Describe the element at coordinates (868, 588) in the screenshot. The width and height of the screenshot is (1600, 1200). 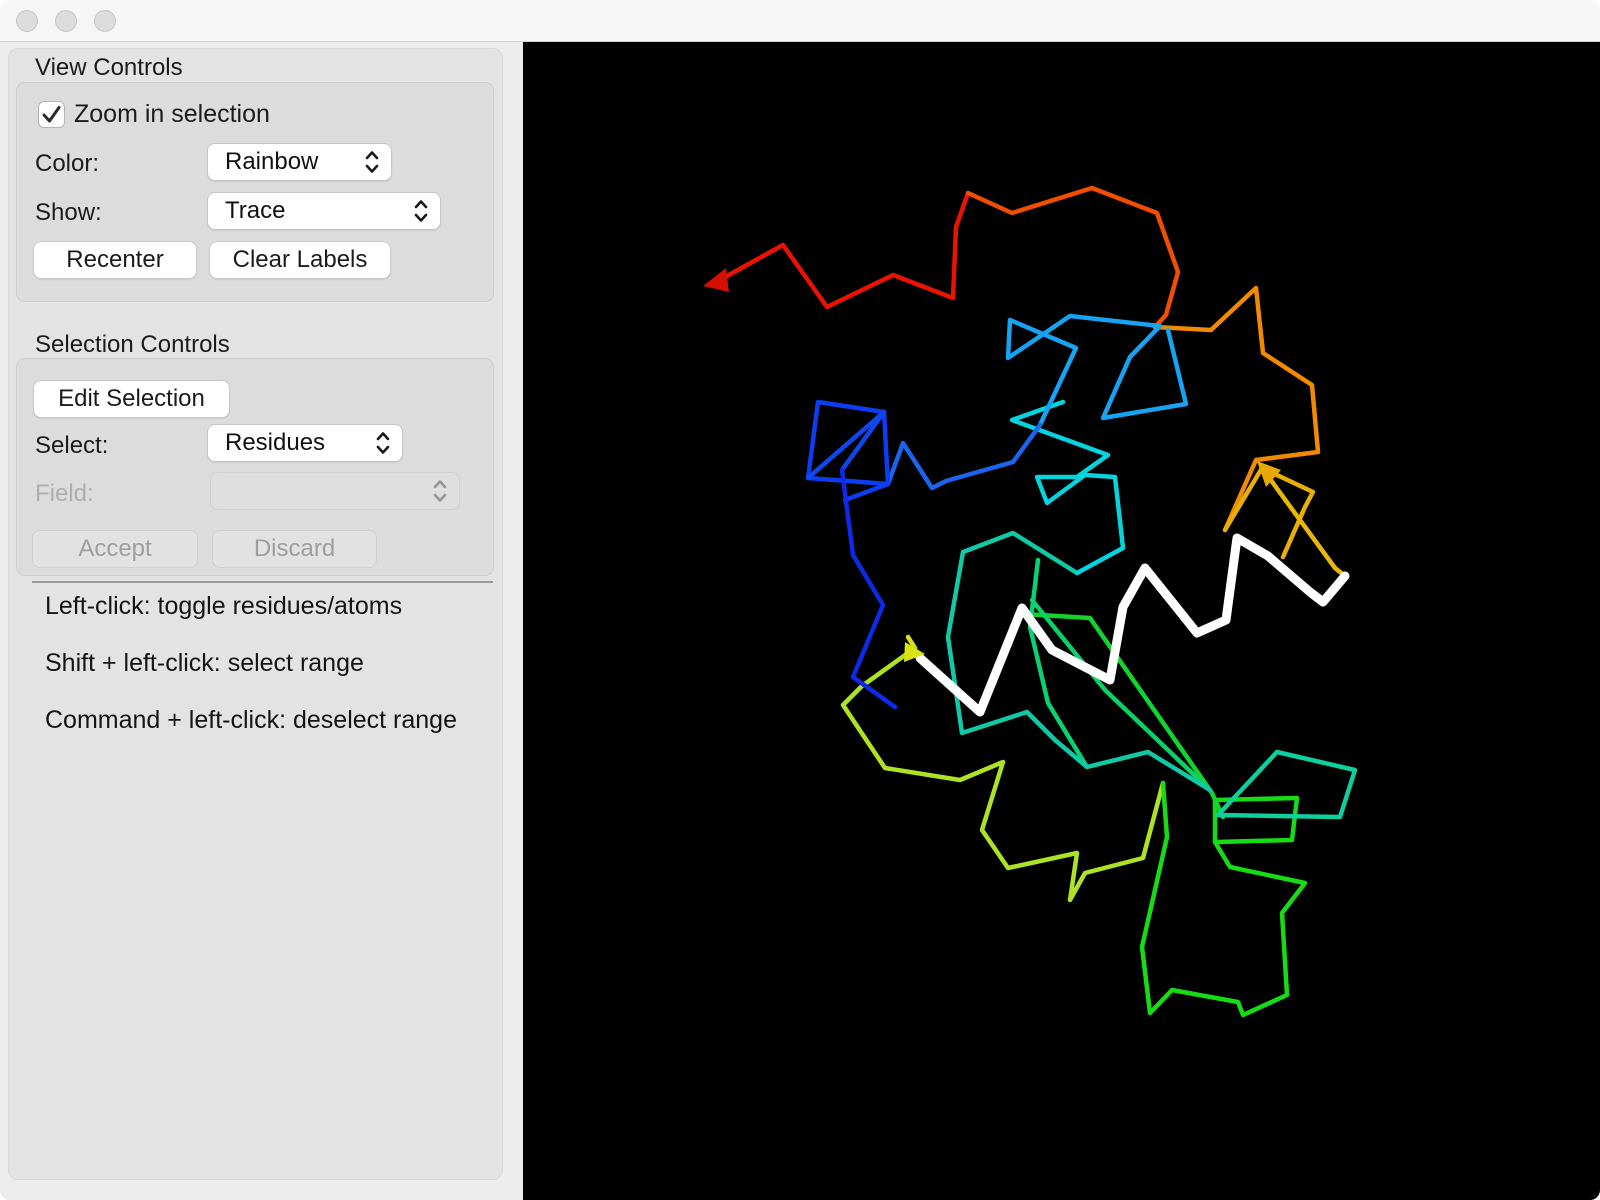
I see `chain-blue-tail` at that location.